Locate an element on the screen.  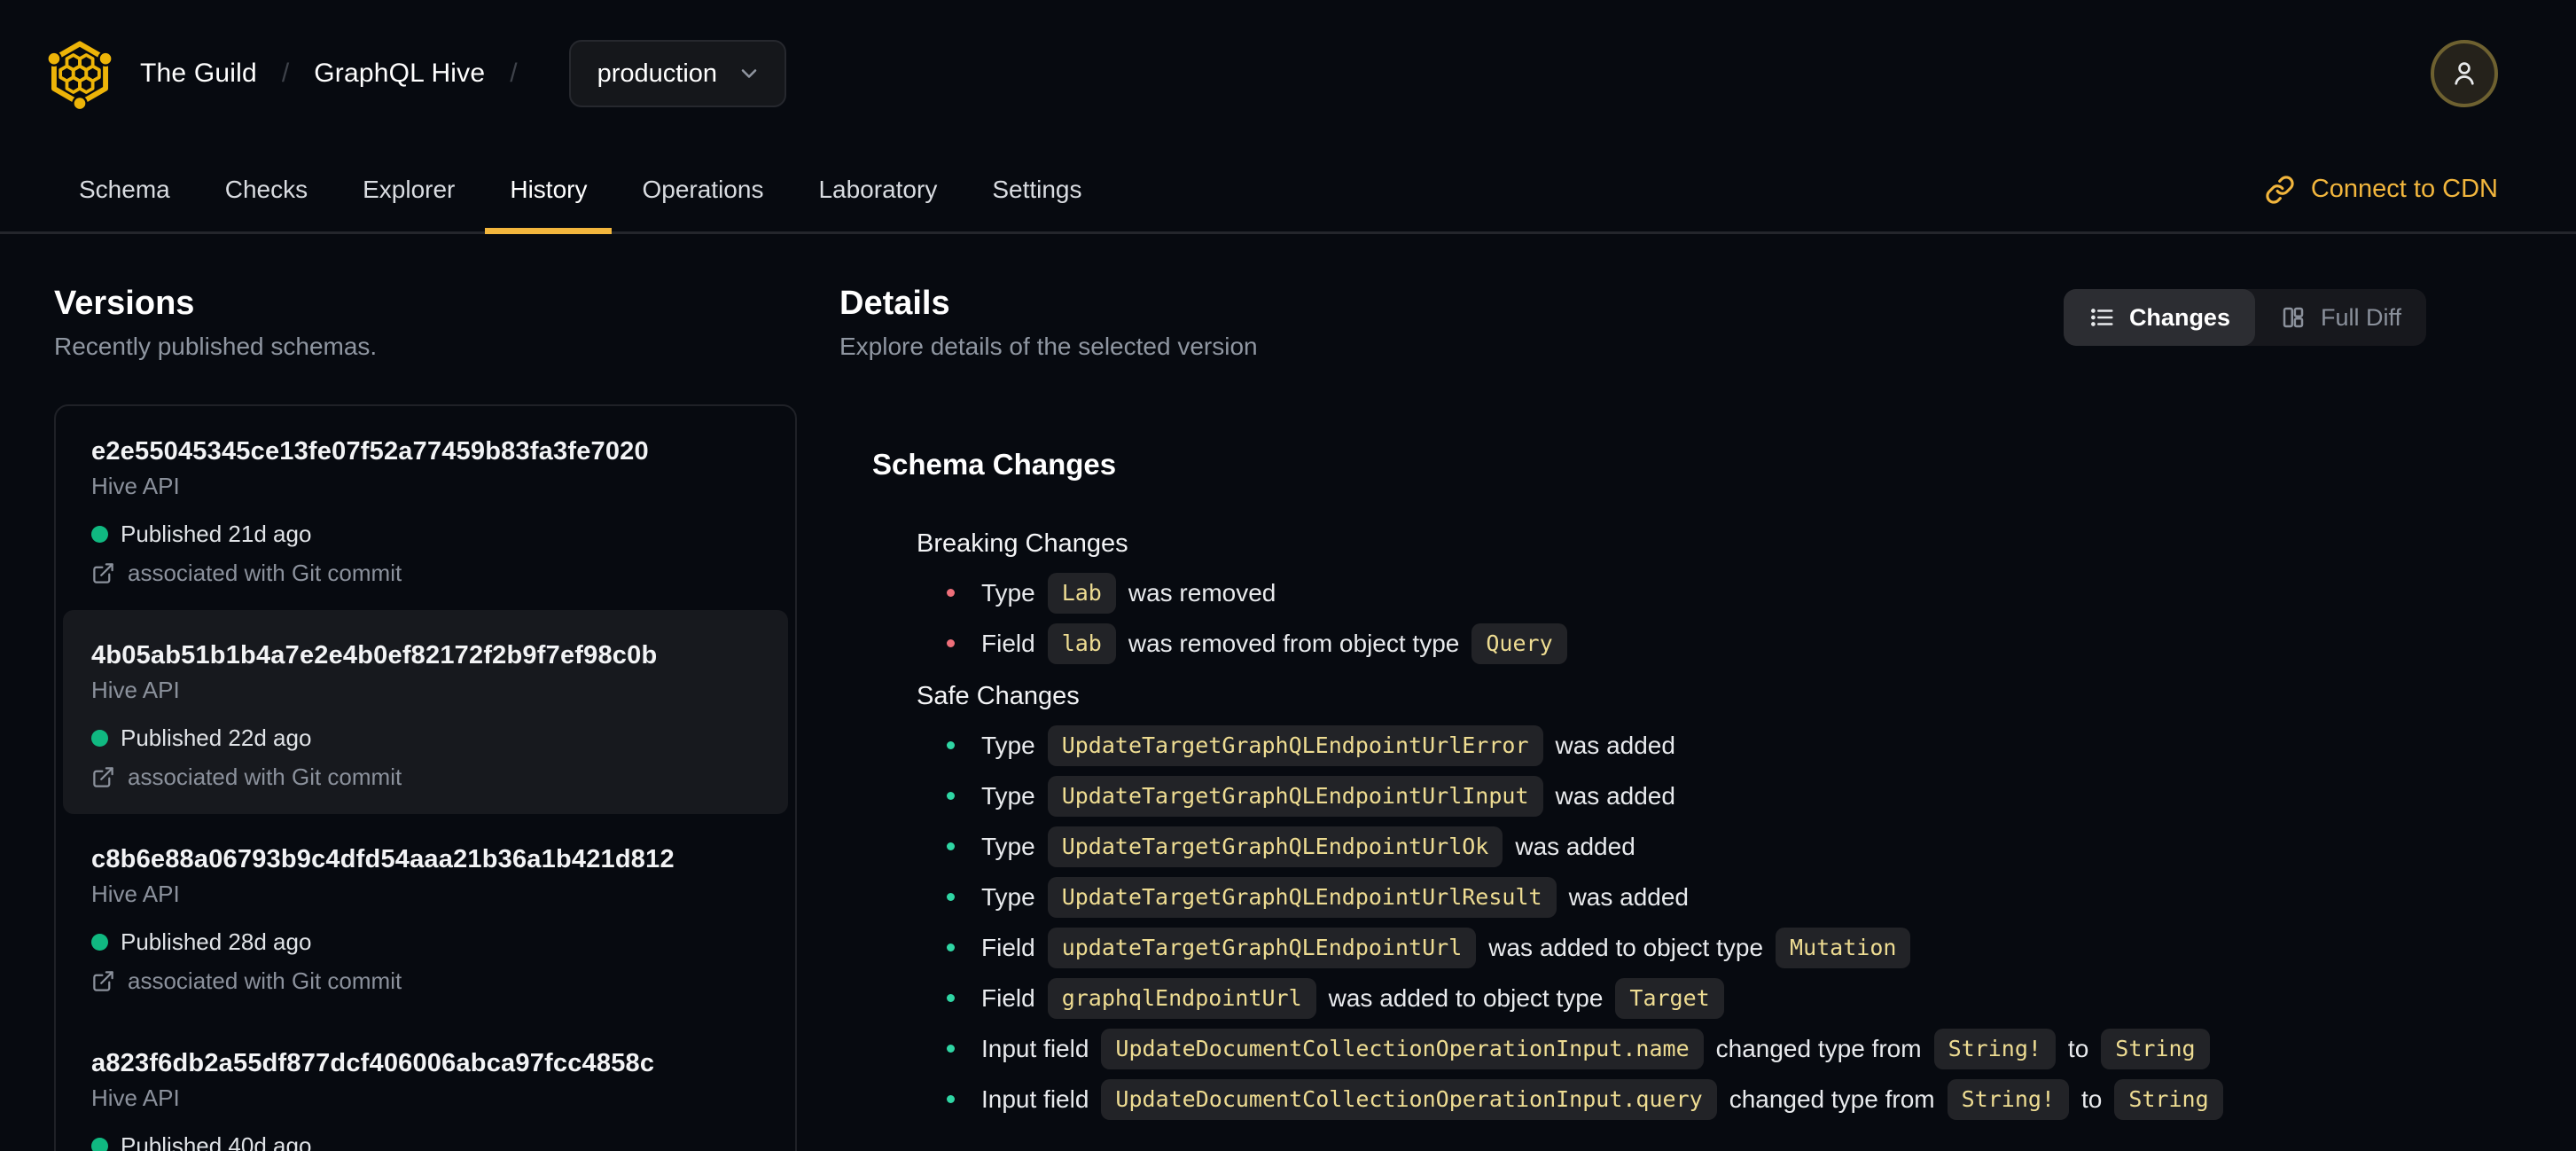
nav-tab-label: Schema is located at coordinates (124, 189).